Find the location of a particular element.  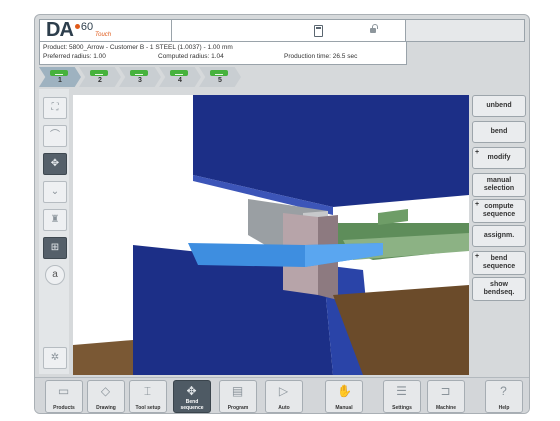

logo: DA 60 Touch is located at coordinates (106, 30).